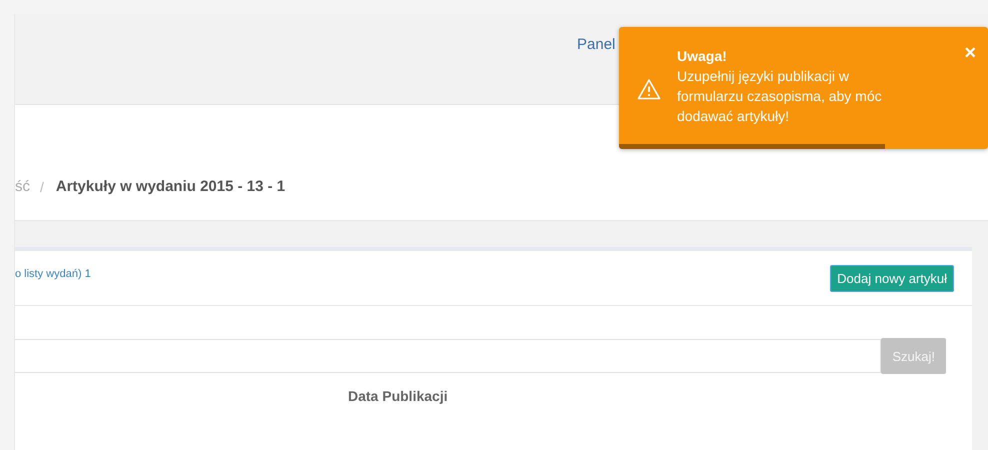 The width and height of the screenshot is (988, 450). Describe the element at coordinates (702, 56) in the screenshot. I see `toast-title: Uwaga!` at that location.